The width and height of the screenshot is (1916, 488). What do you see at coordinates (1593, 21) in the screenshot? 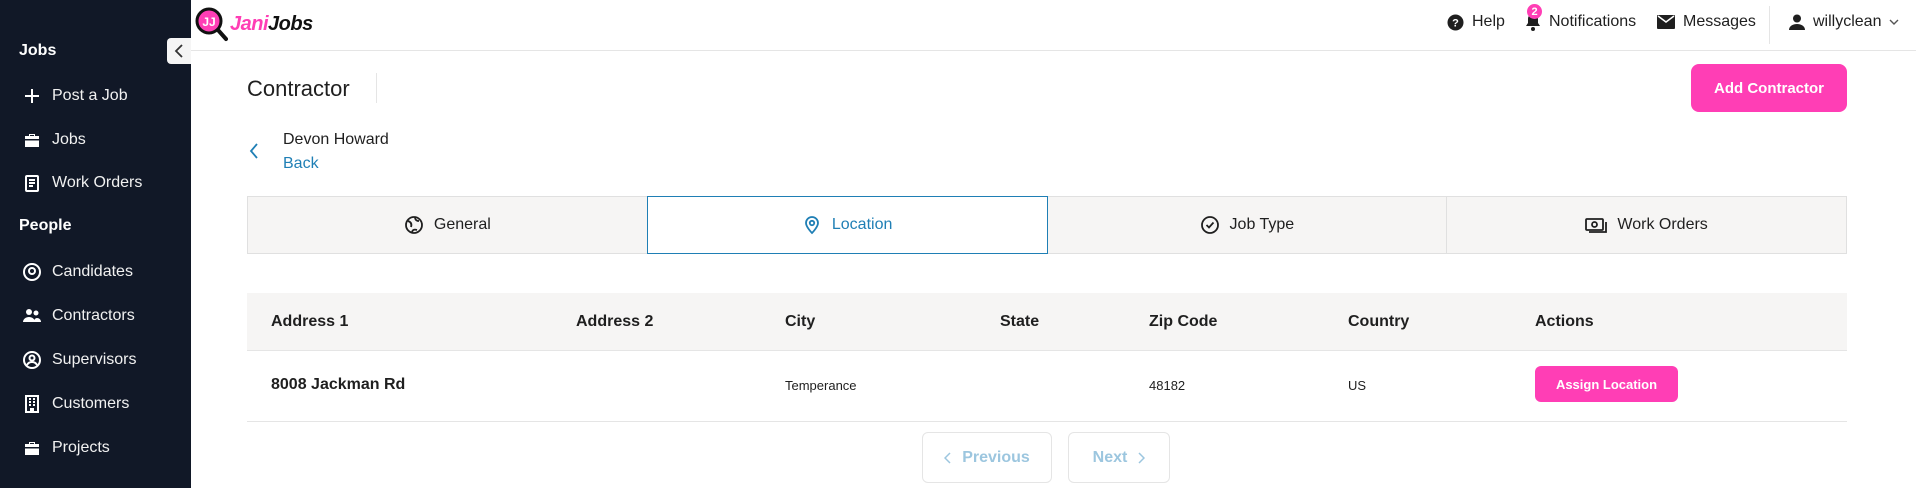
I see `notifications-label: Notifications` at bounding box center [1593, 21].